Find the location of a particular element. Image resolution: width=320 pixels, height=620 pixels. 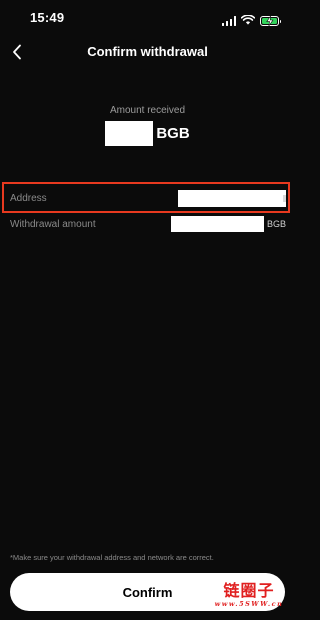

amount-received-row: BGB is located at coordinates (147, 133).